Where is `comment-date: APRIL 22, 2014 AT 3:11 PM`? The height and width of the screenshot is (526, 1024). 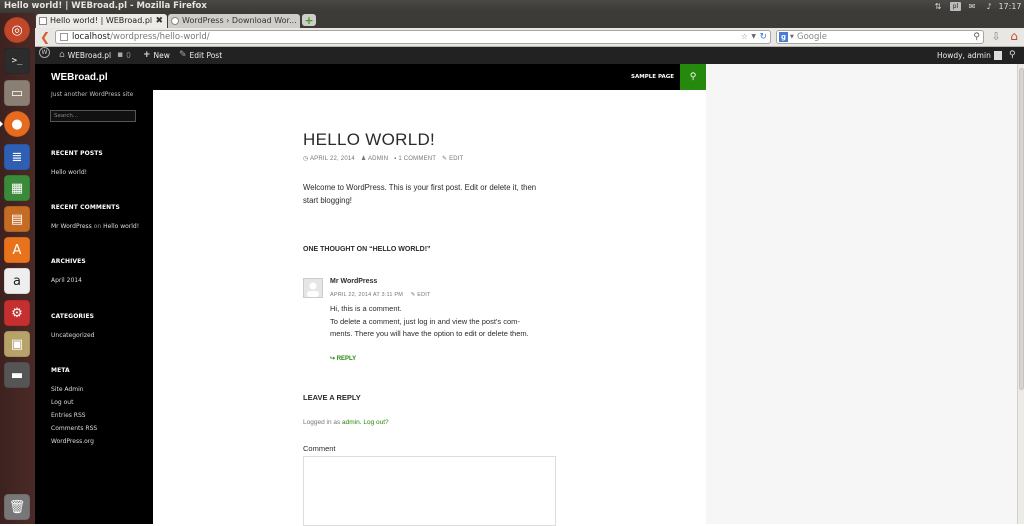 comment-date: APRIL 22, 2014 AT 3:11 PM is located at coordinates (366, 295).